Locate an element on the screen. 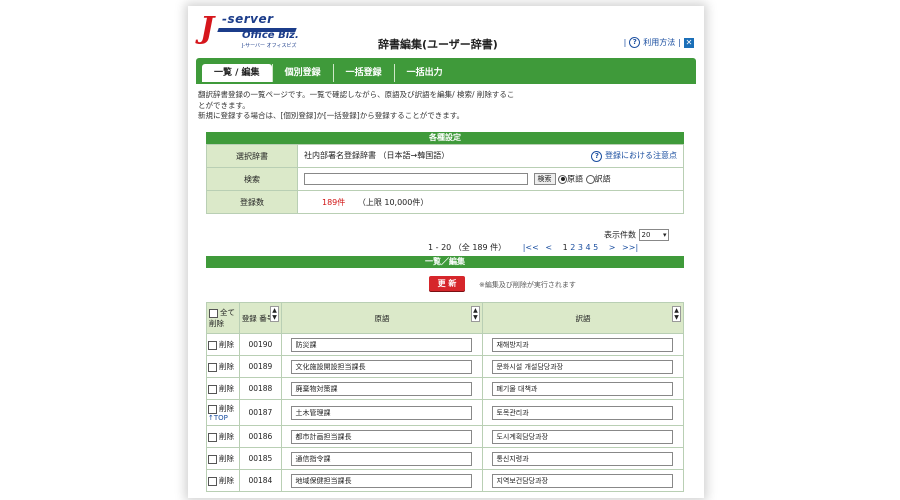 This screenshot has height=500, width=900. help-link: 利用方法 is located at coordinates (659, 42).